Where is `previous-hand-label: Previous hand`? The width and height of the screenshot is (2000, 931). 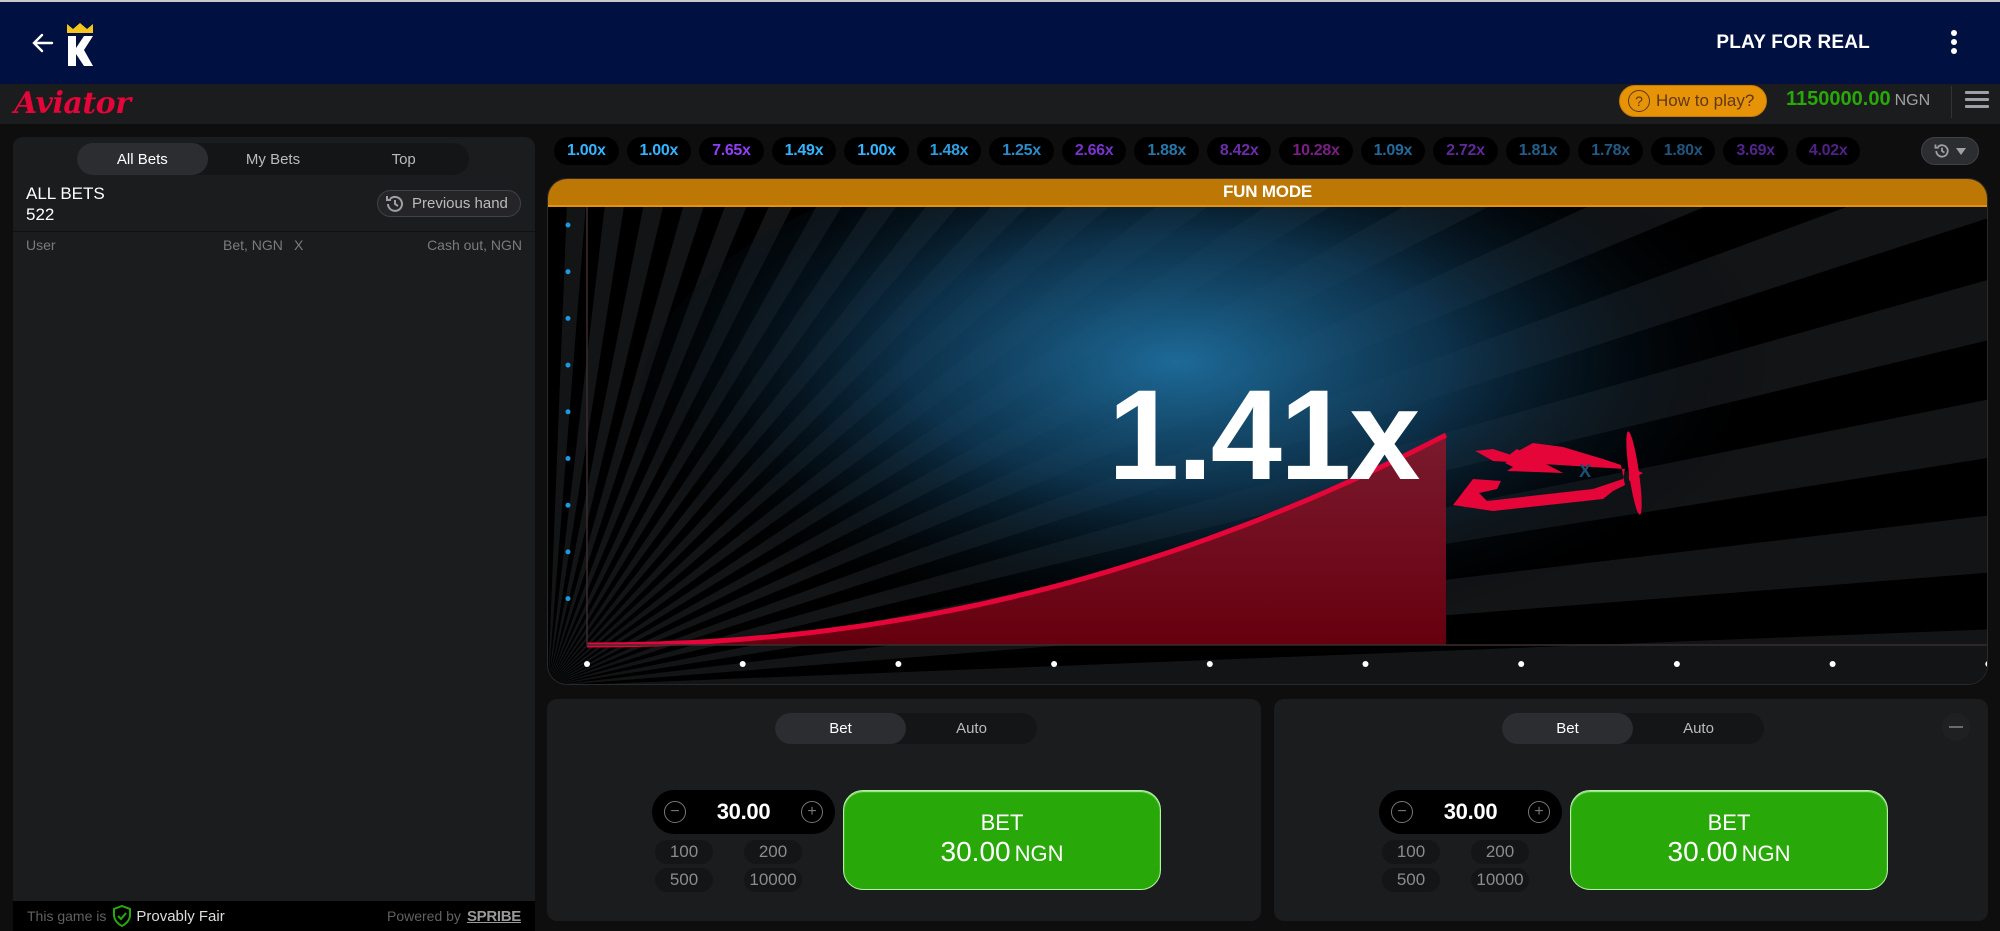
previous-hand-label: Previous hand is located at coordinates (460, 203).